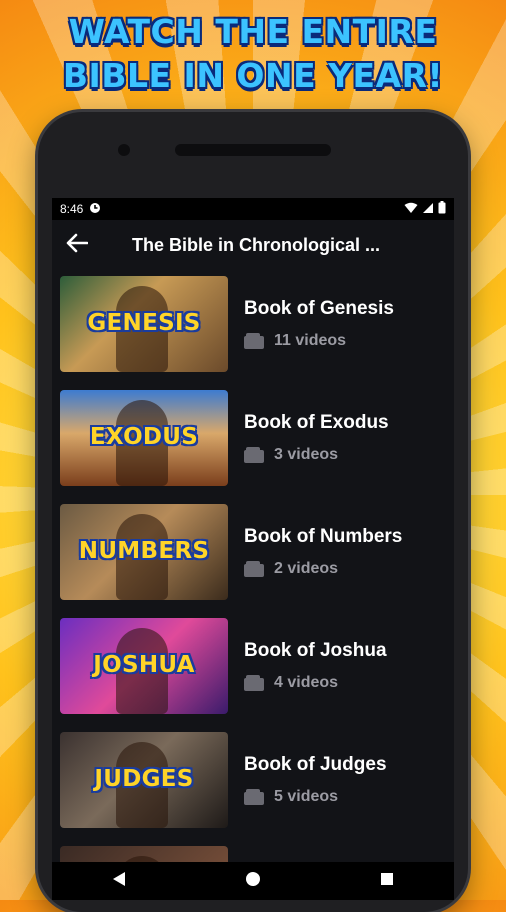 The width and height of the screenshot is (506, 912). What do you see at coordinates (253, 75) in the screenshot?
I see `promo-headline-line2: BIBLE IN ONE YEAR!` at bounding box center [253, 75].